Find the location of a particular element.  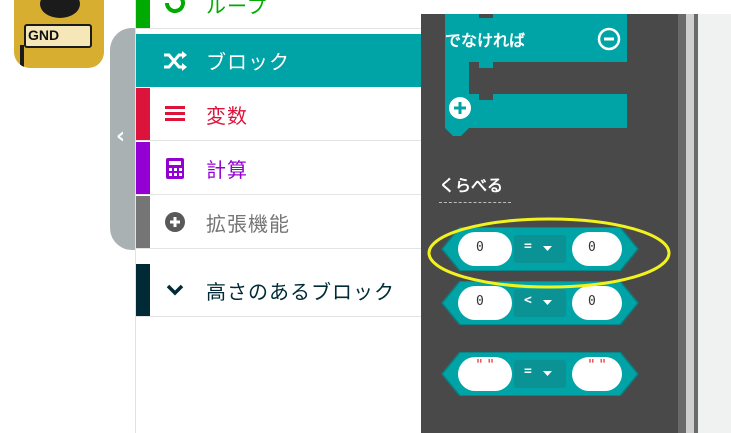

category-advanced: 高さのあるブロック is located at coordinates (279, 290).